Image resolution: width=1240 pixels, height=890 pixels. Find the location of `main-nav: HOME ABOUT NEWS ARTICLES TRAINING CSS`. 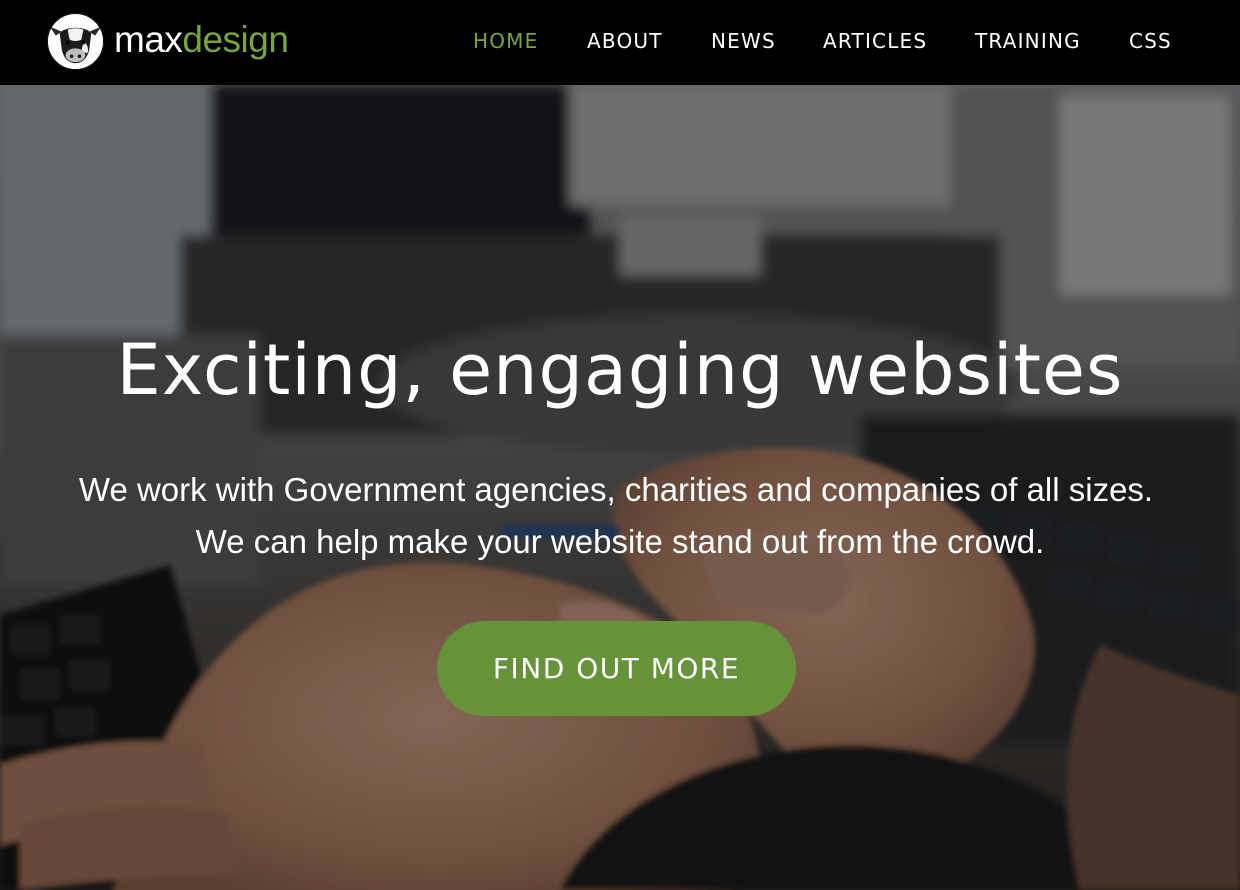

main-nav: HOME ABOUT NEWS ARTICLES TRAINING CSS is located at coordinates (620, 42).